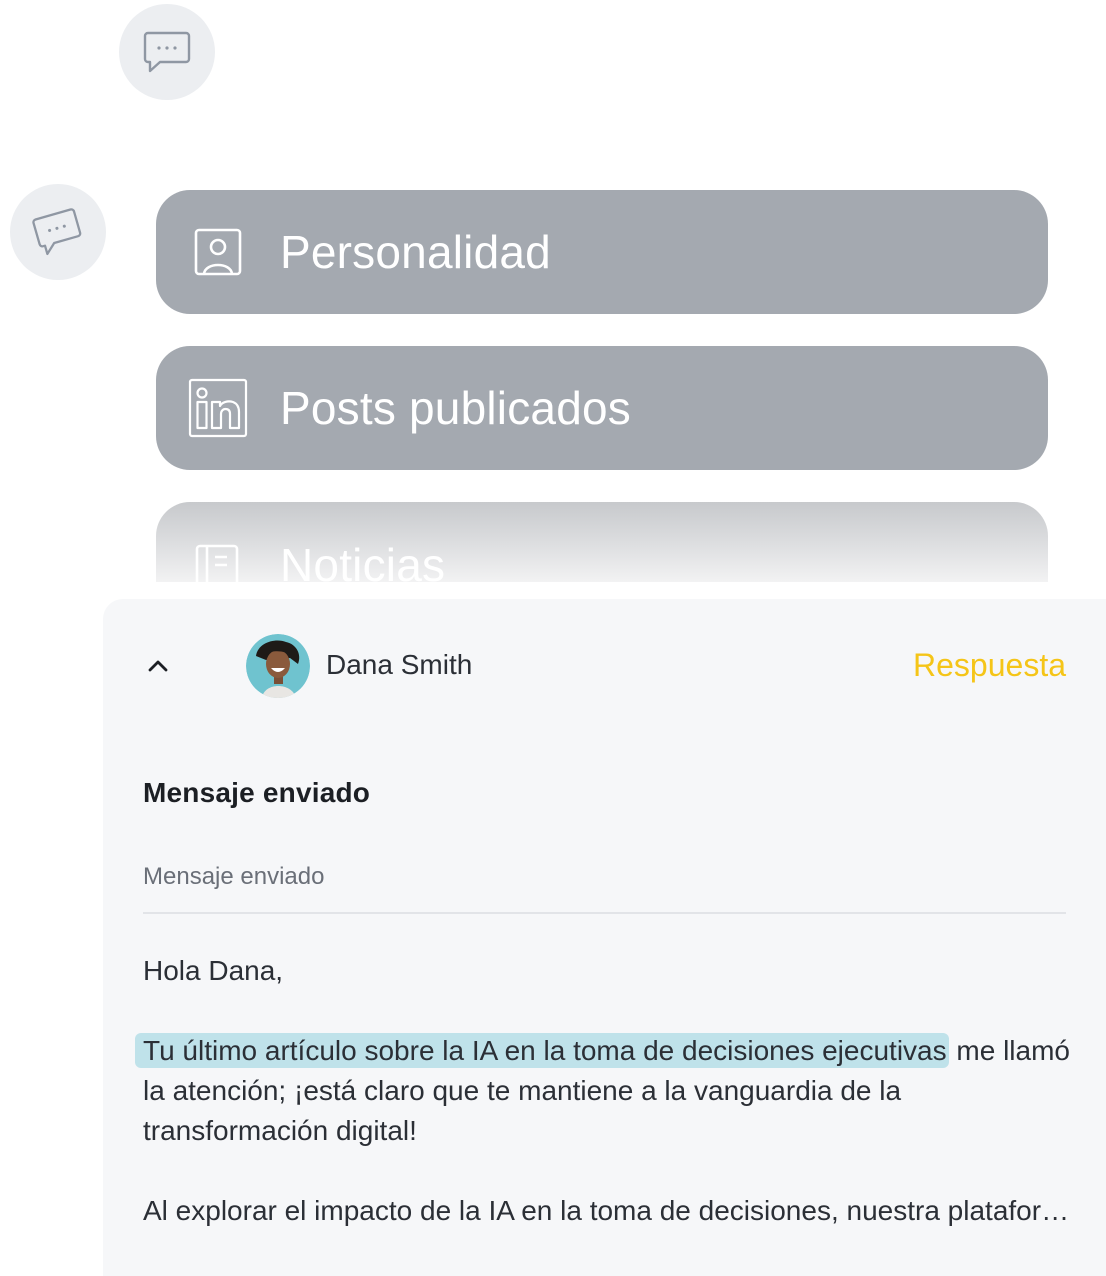 The width and height of the screenshot is (1106, 1276). Describe the element at coordinates (234, 876) in the screenshot. I see `message-subject: Mensaje enviado` at that location.